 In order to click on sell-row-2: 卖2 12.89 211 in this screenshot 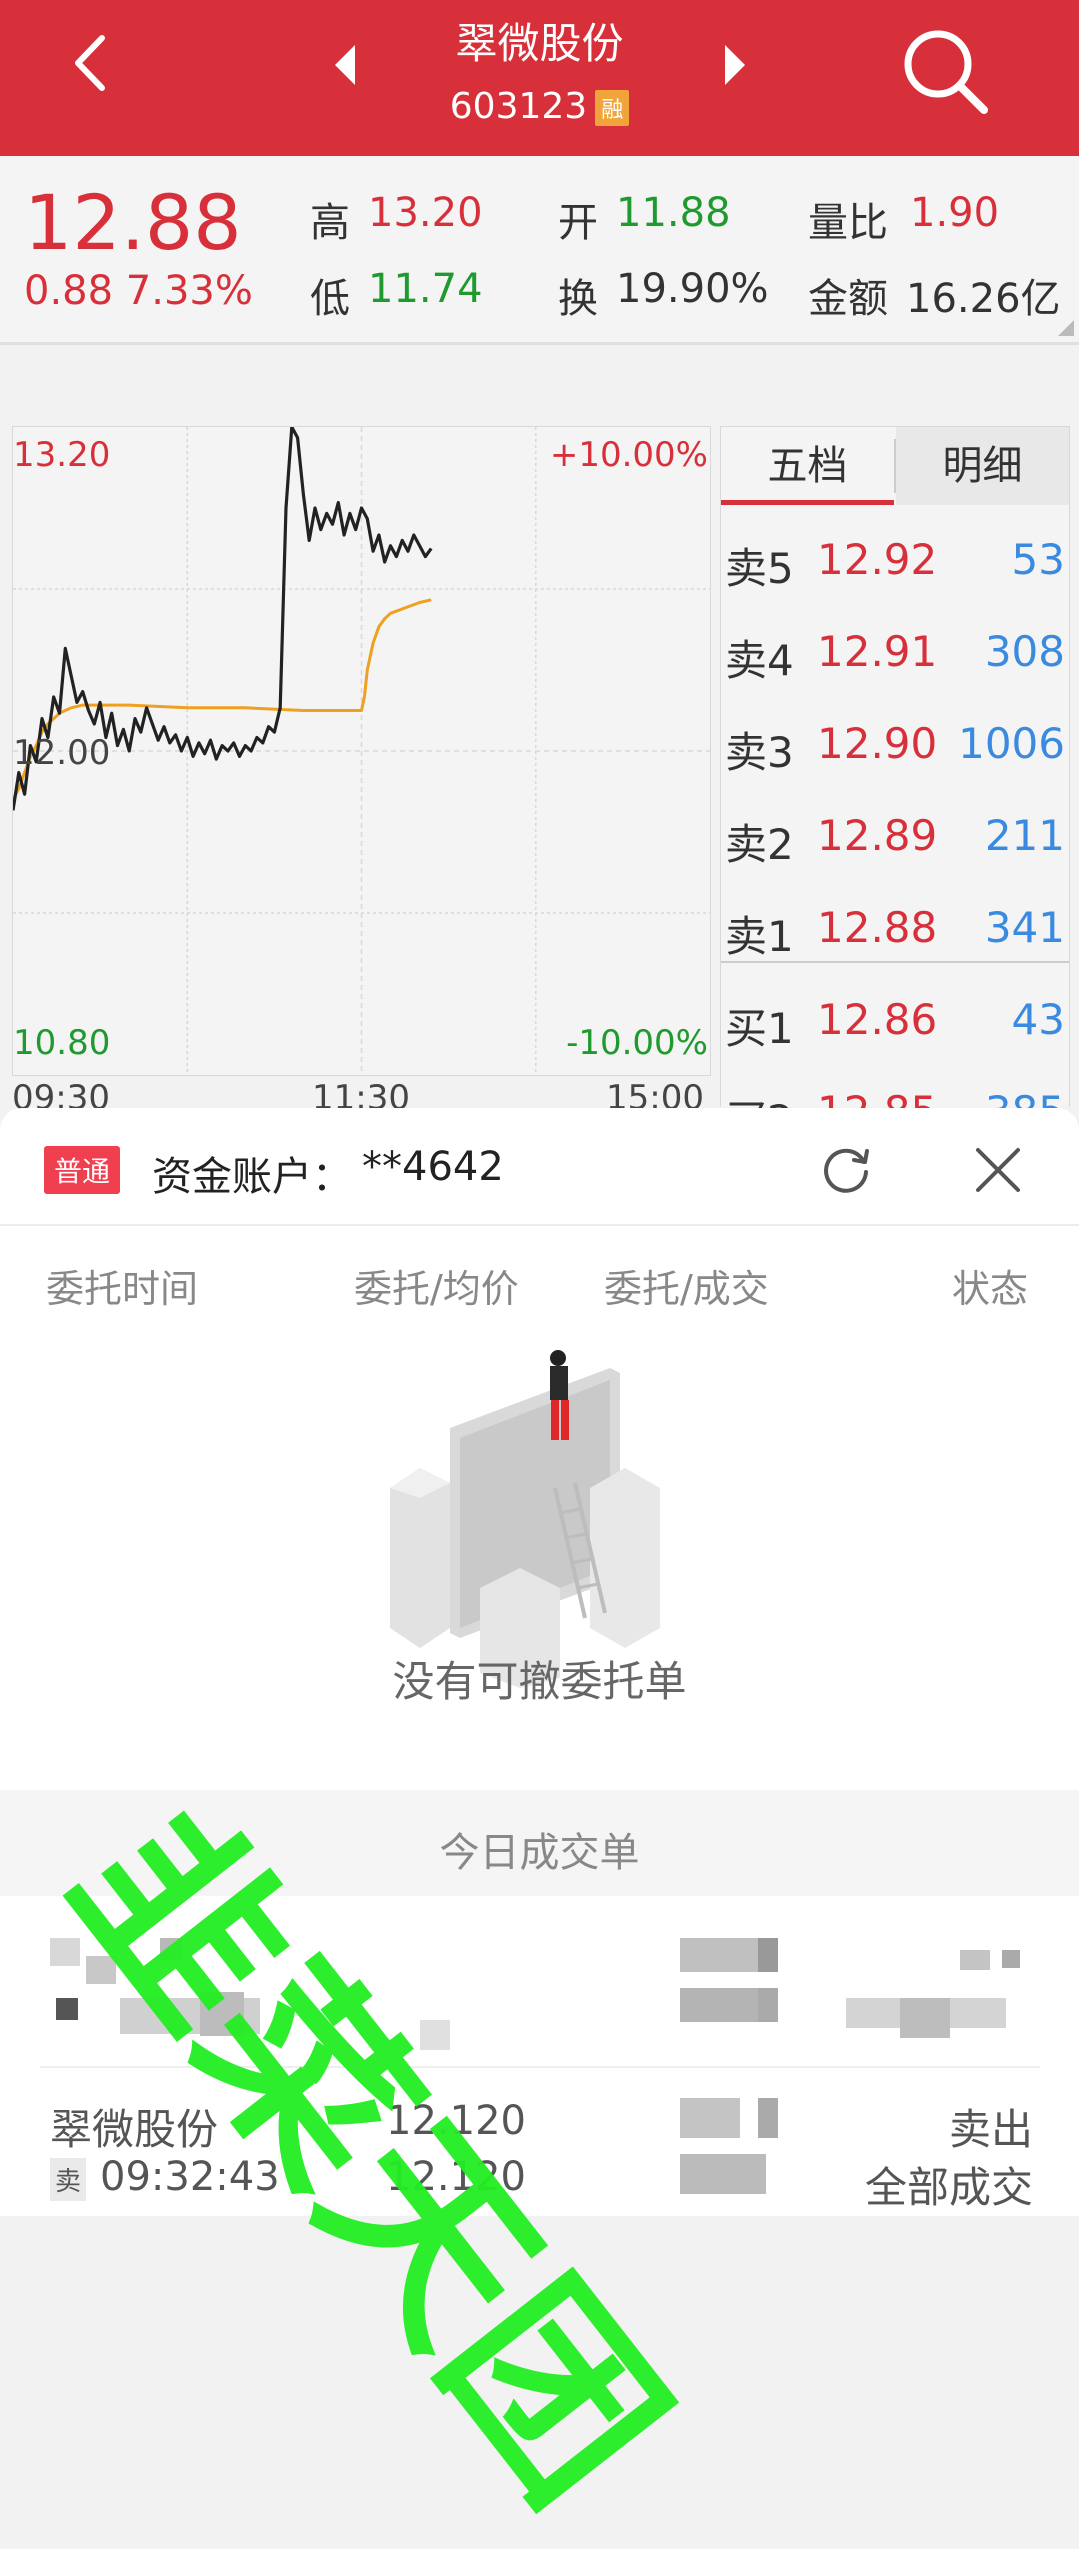, I will do `click(895, 838)`.